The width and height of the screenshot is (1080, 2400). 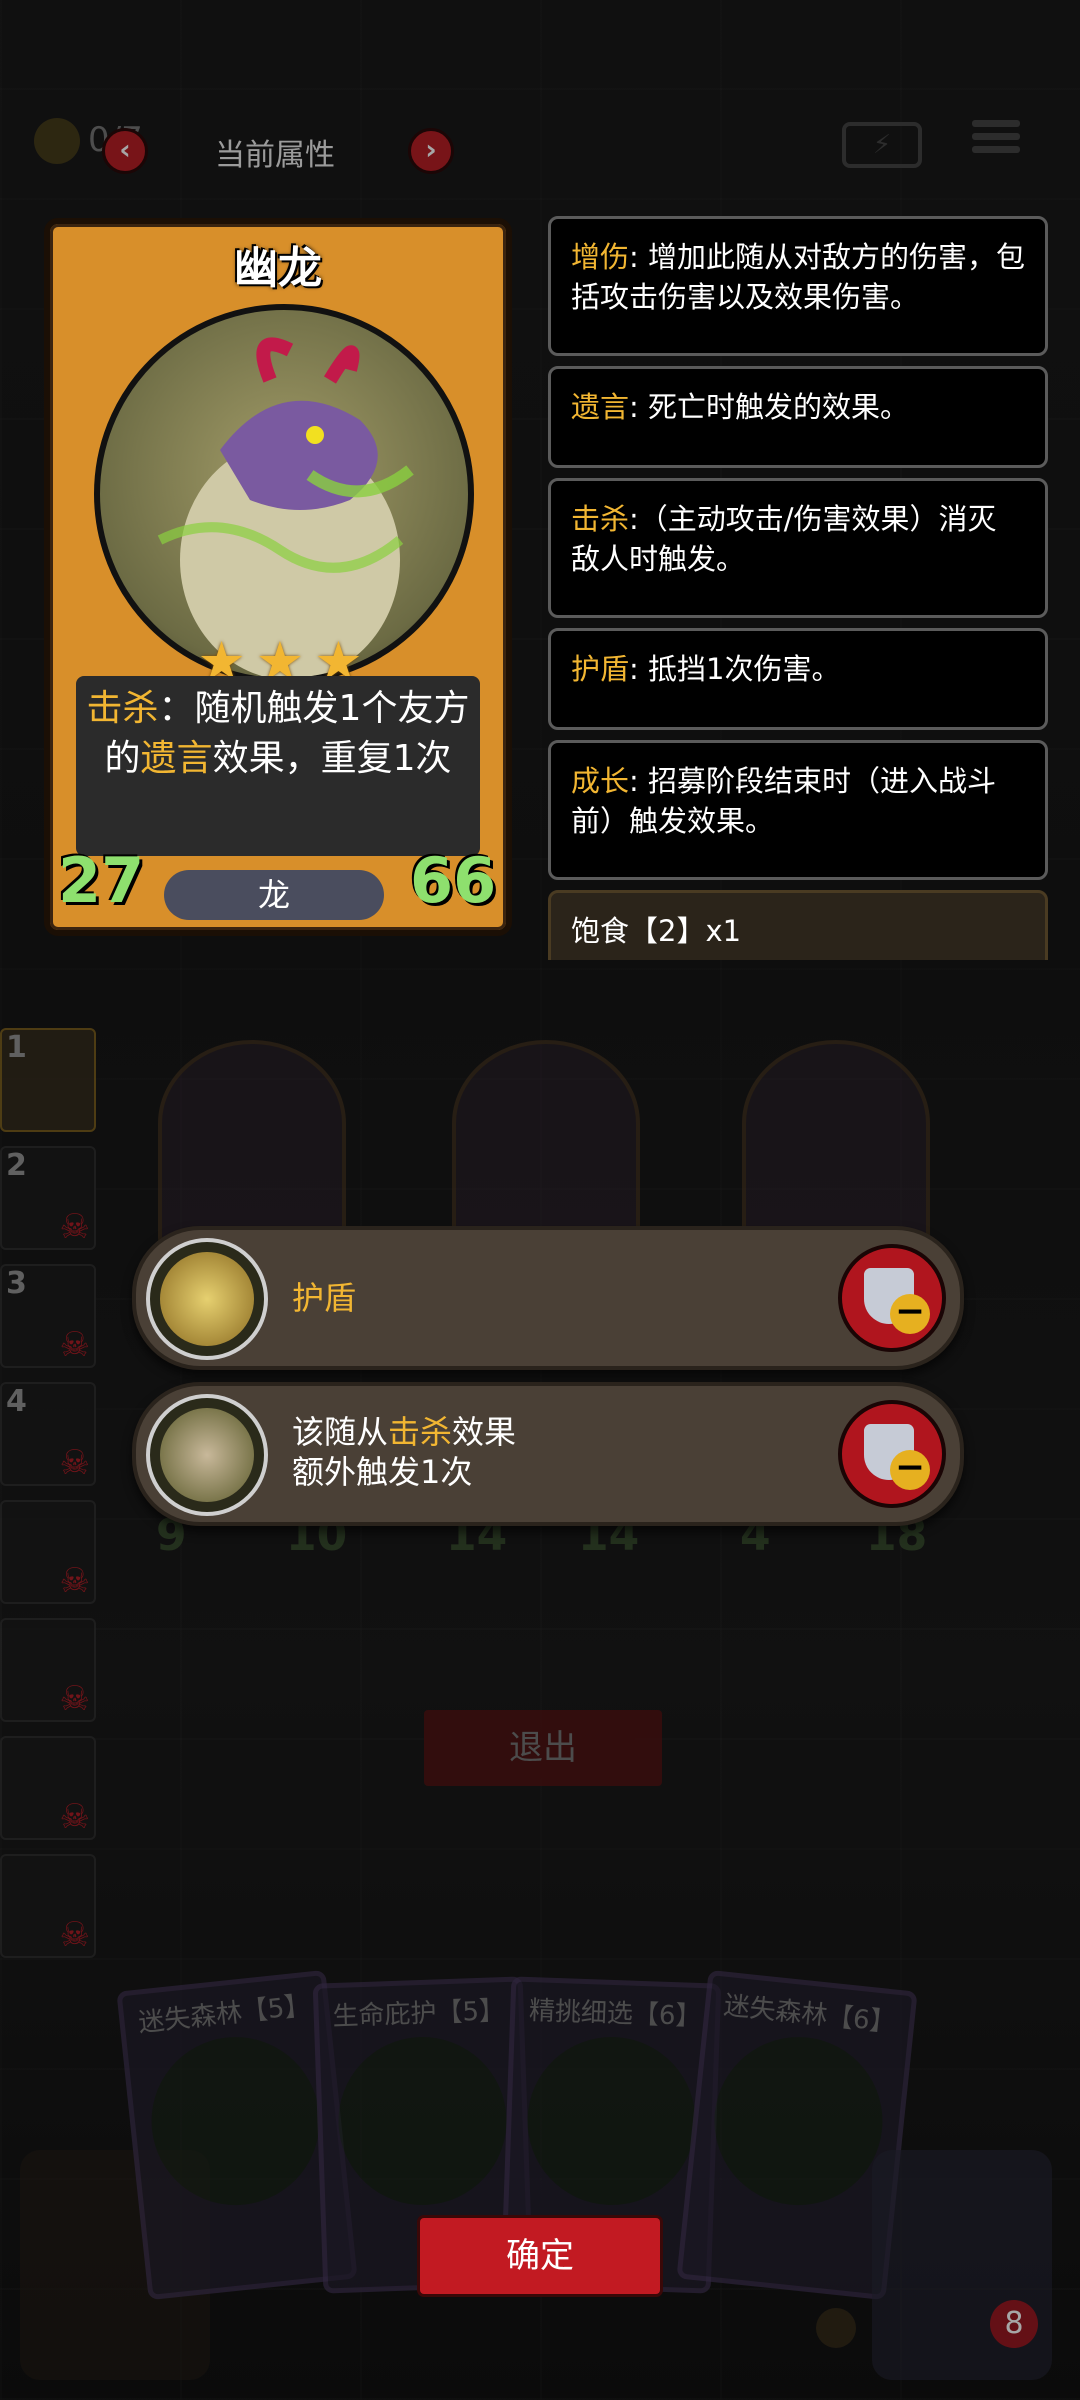 I want to click on ability-text: 击杀：随机触发1个友方的遗言效果，重复1次, so click(x=278, y=733).